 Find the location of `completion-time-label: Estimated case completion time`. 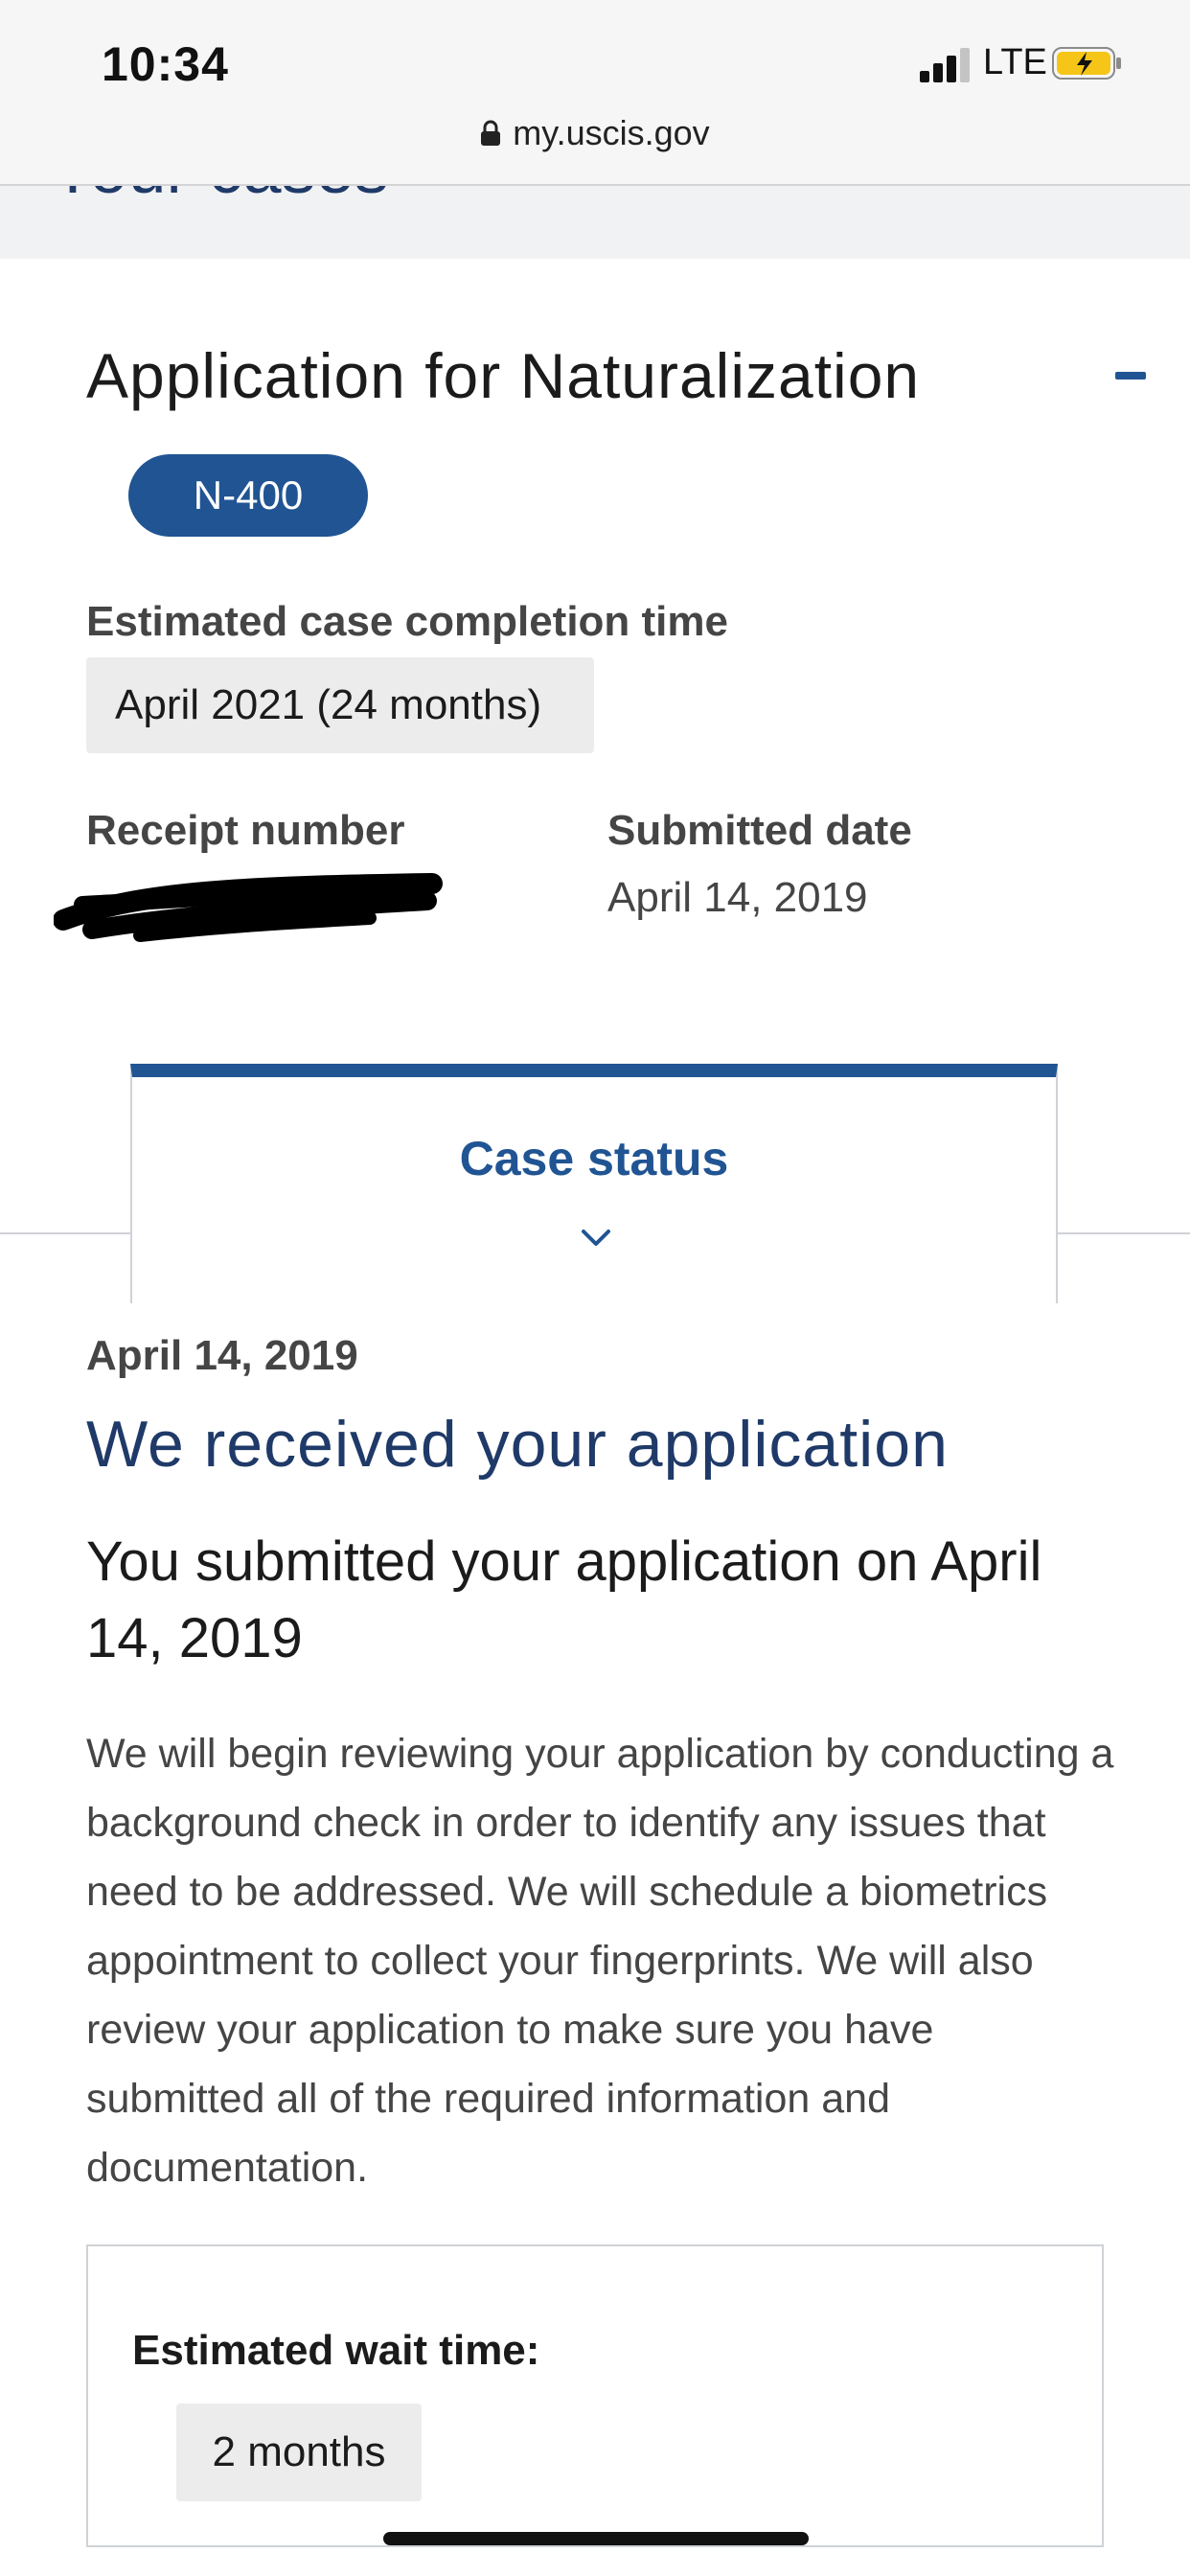

completion-time-label: Estimated case completion time is located at coordinates (407, 621).